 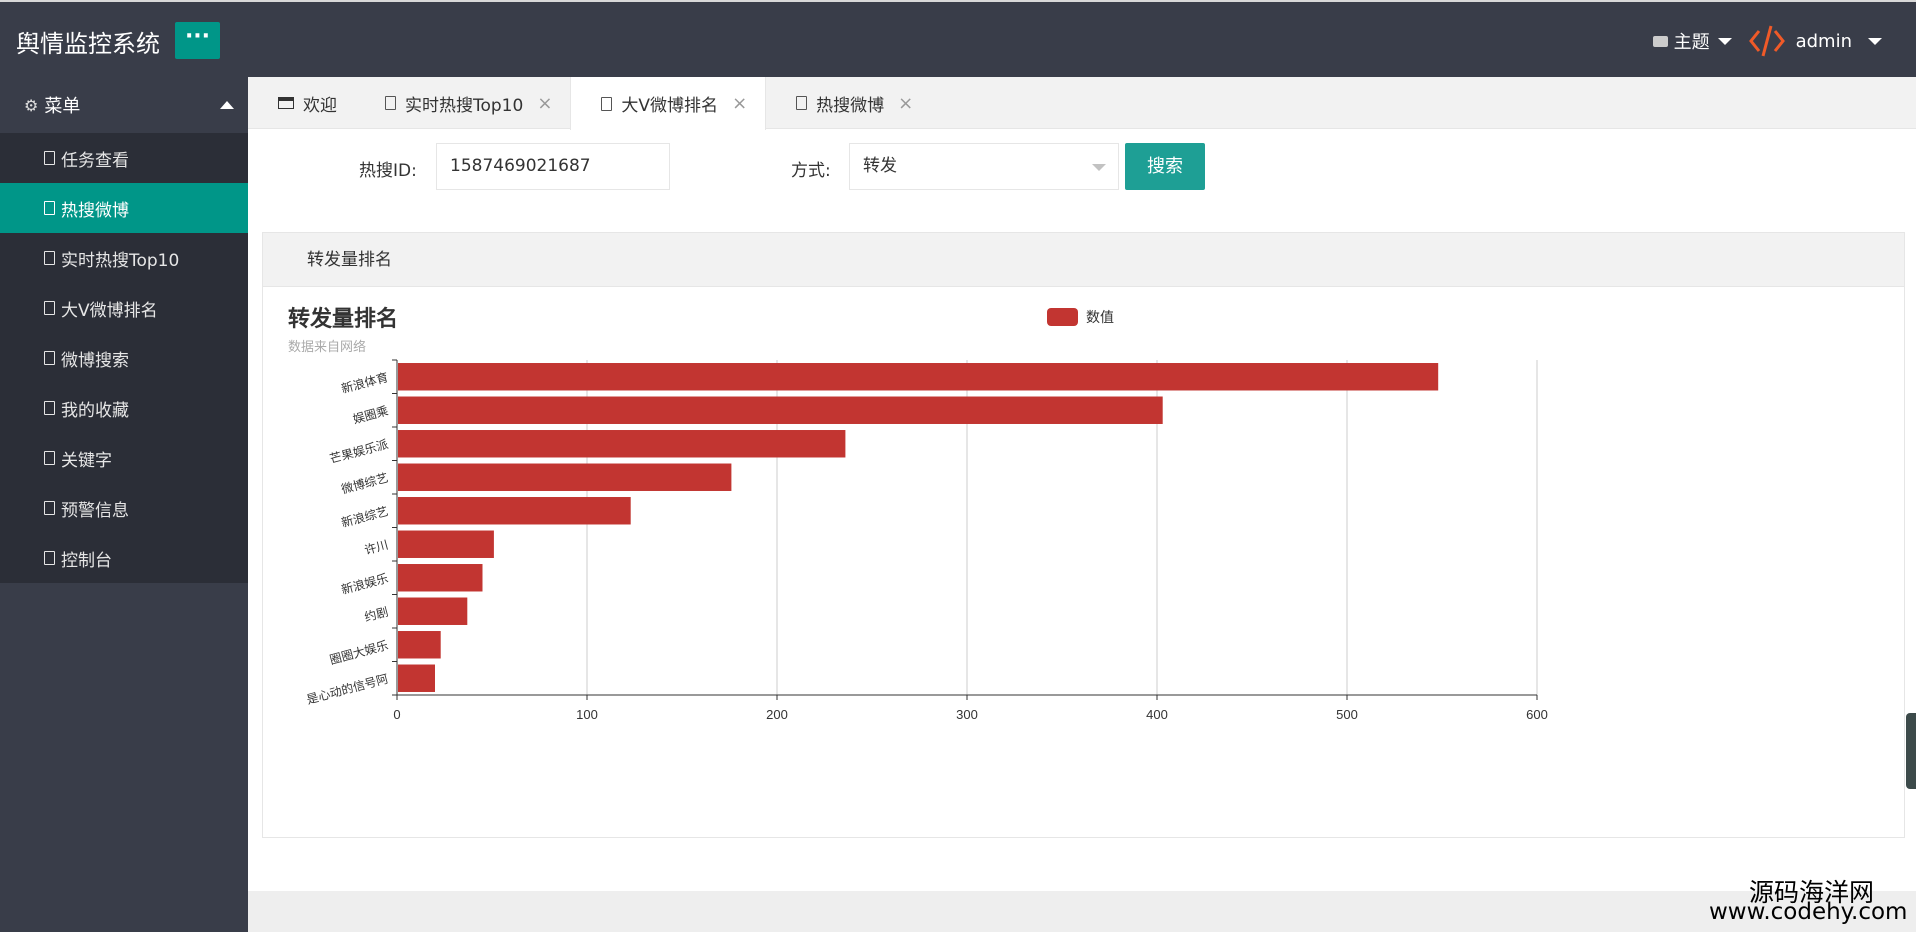 What do you see at coordinates (1082, 911) in the screenshot?
I see `footer-bar` at bounding box center [1082, 911].